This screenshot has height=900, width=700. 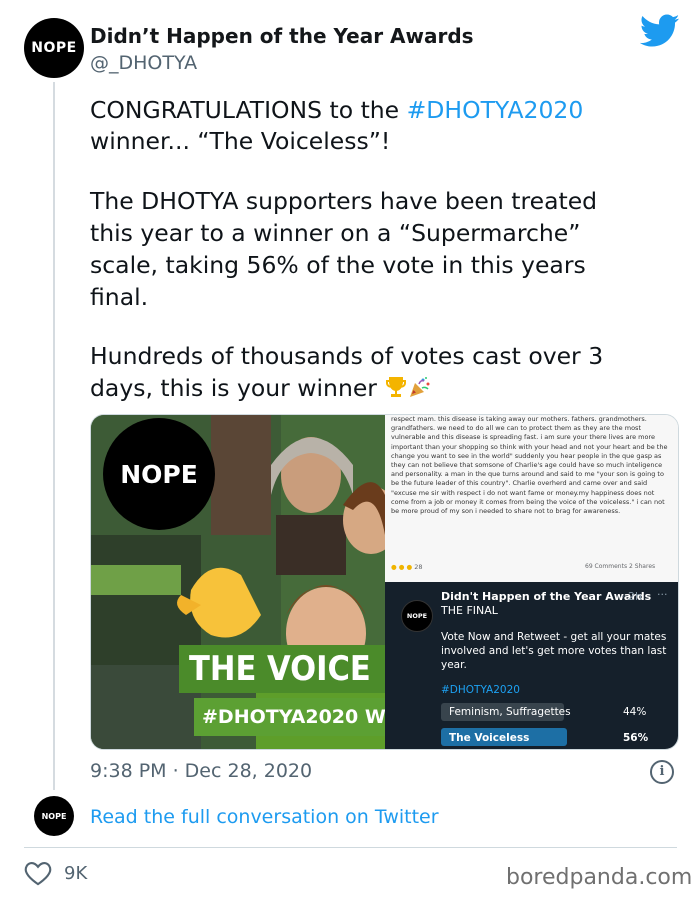 I want to click on hashtag-banner: #DHOTYA2020 W, so click(x=289, y=717).